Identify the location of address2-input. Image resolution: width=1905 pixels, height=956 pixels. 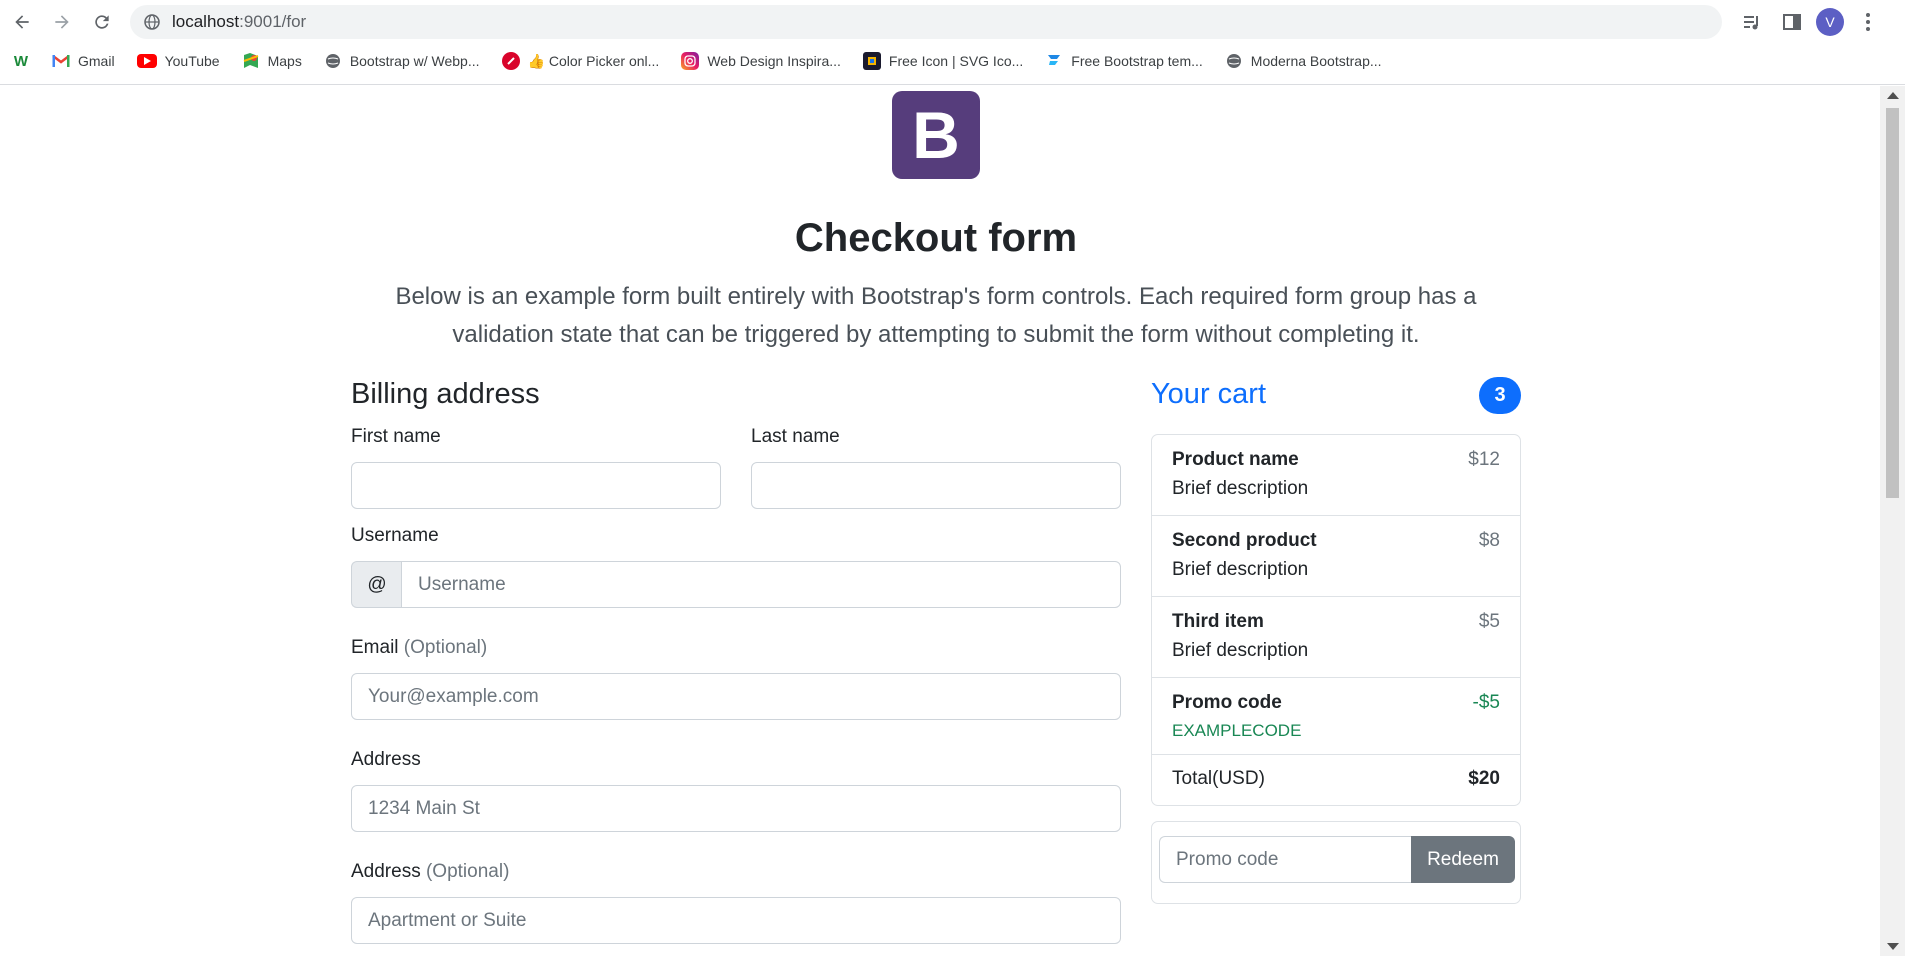
(736, 920).